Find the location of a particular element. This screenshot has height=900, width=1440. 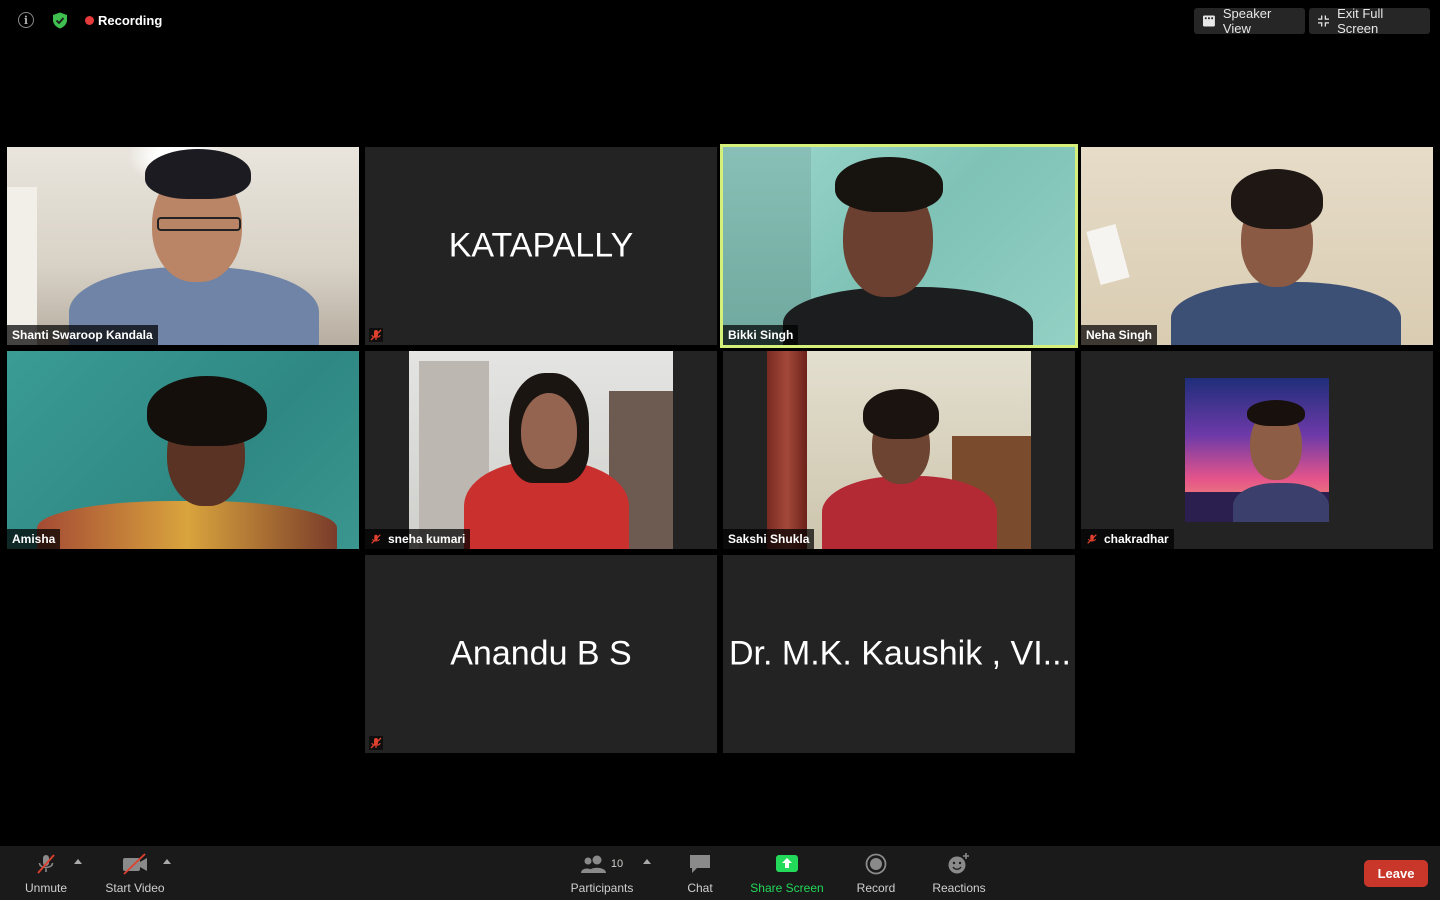

participant-name-label: Shanti Swaroop Kandala is located at coordinates (82, 335).